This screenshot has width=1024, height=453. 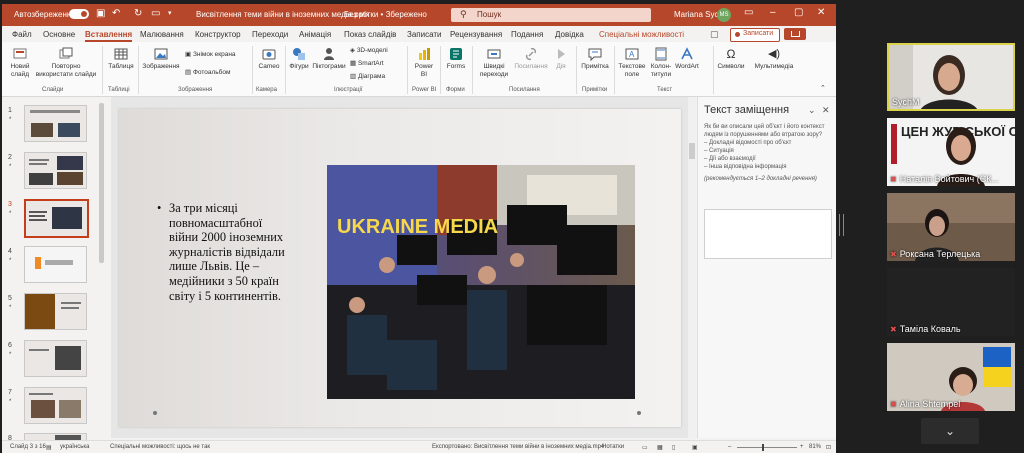 I want to click on save-icon: ▣, so click(x=100, y=14).